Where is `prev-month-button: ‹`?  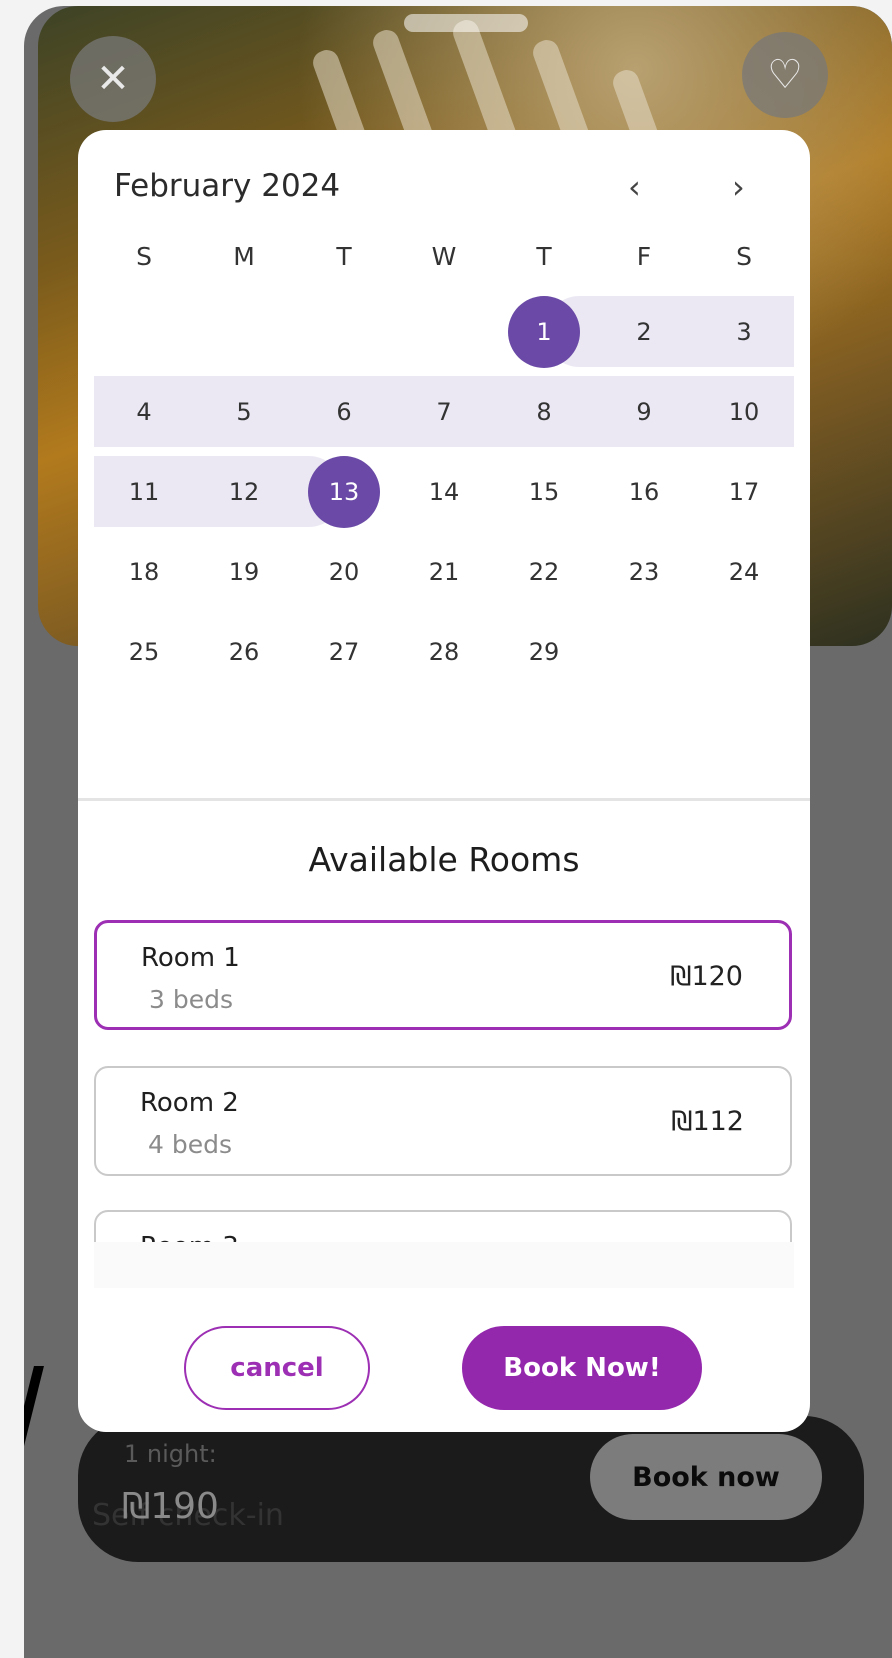 prev-month-button: ‹ is located at coordinates (634, 187).